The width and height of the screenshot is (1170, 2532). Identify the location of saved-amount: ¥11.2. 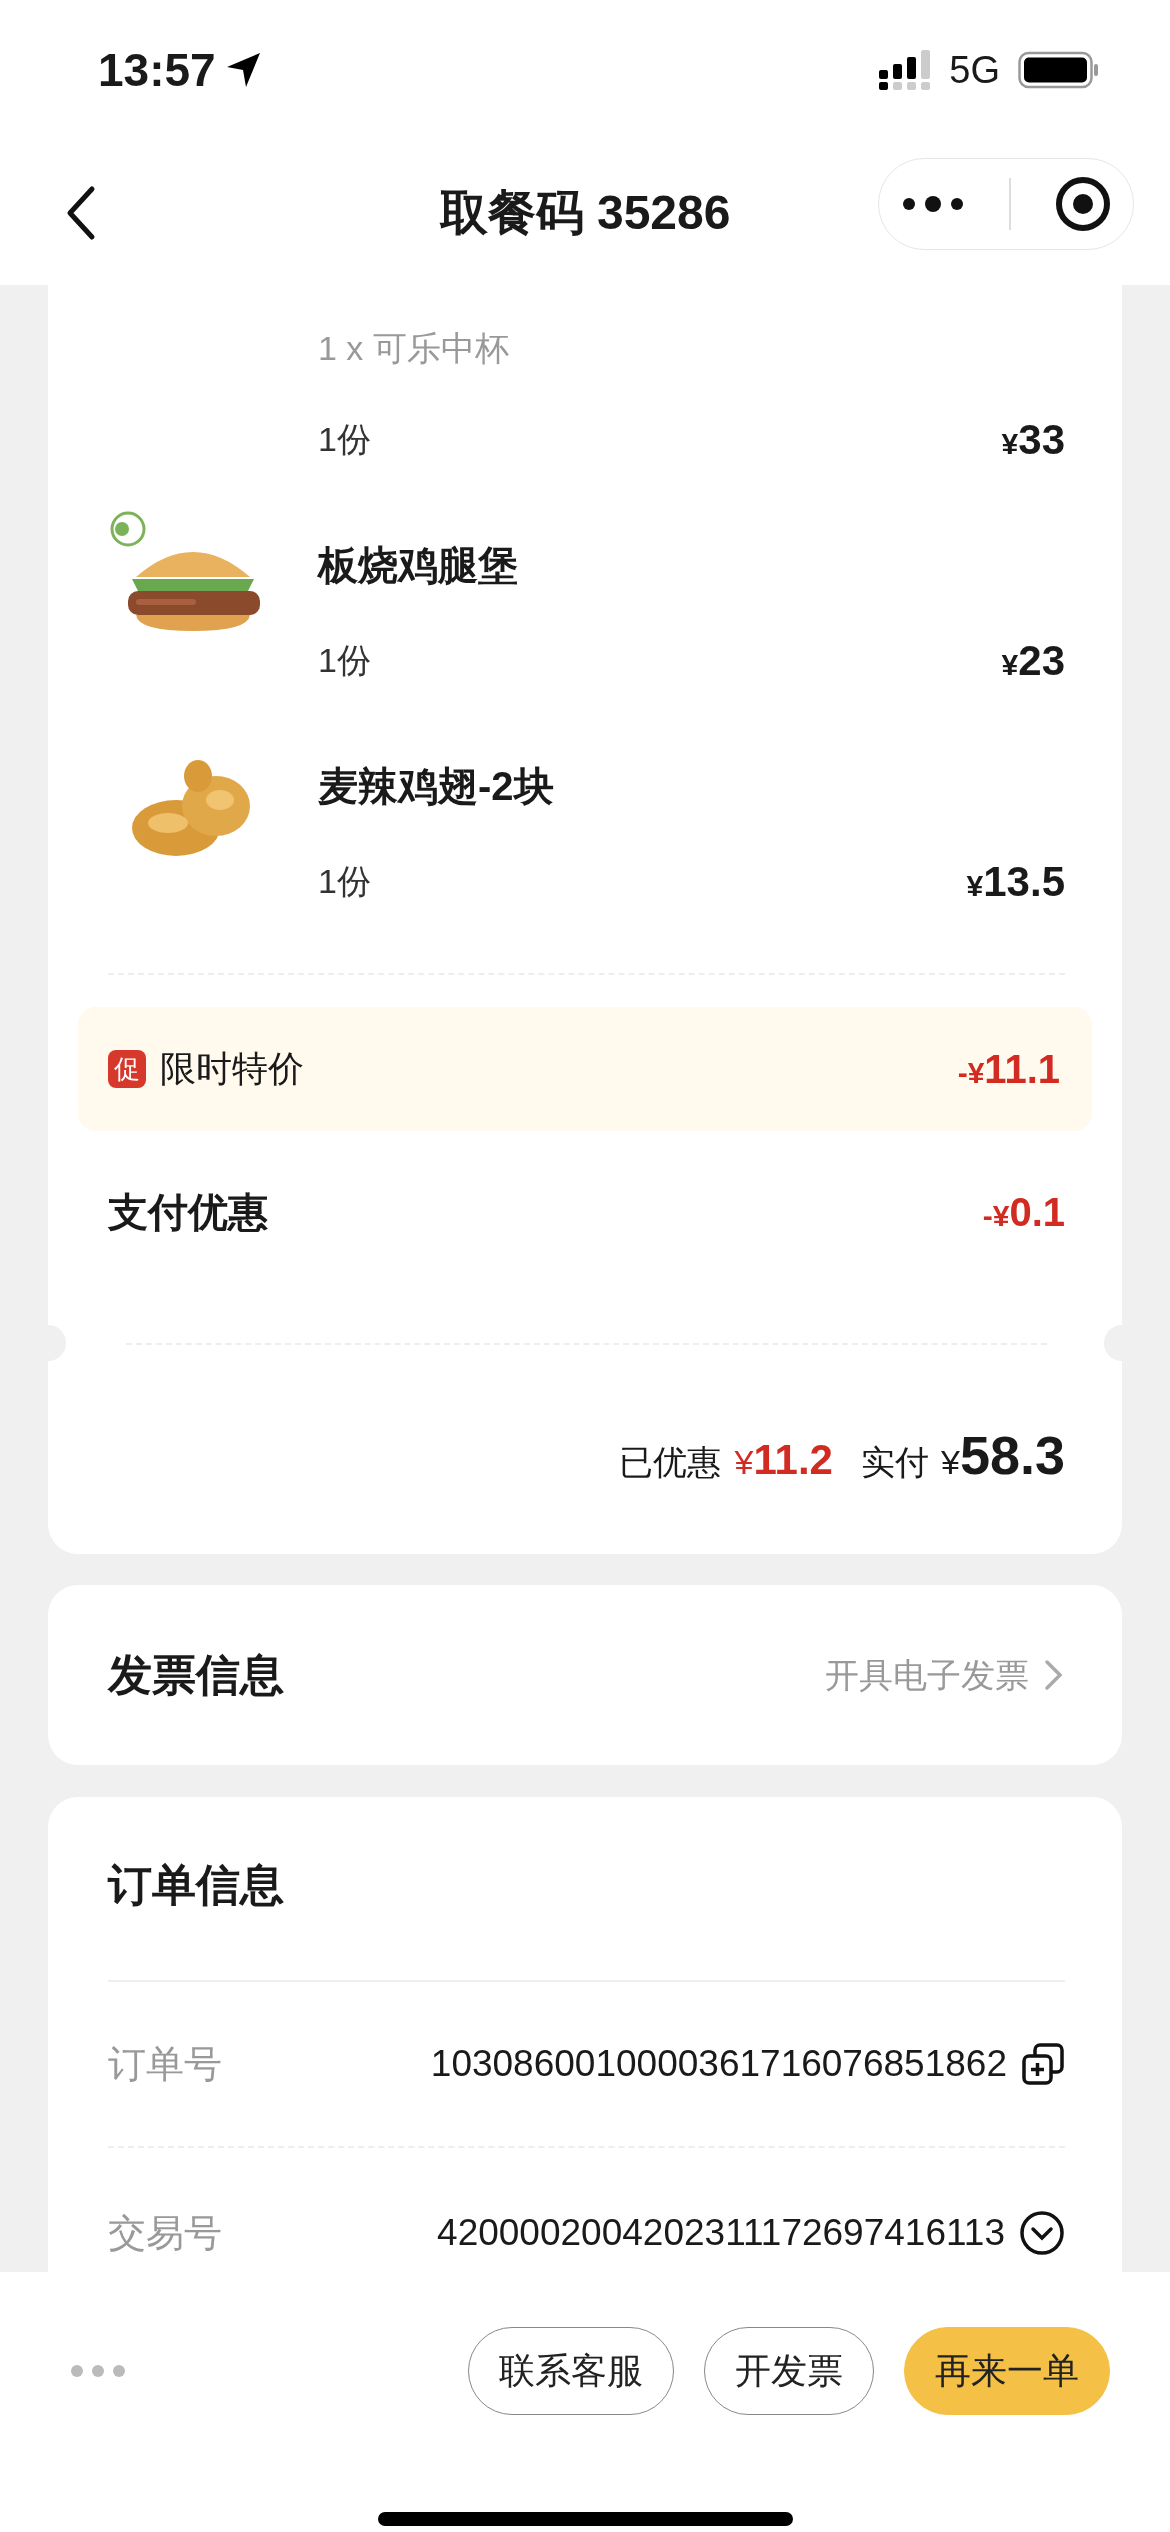
(783, 1460).